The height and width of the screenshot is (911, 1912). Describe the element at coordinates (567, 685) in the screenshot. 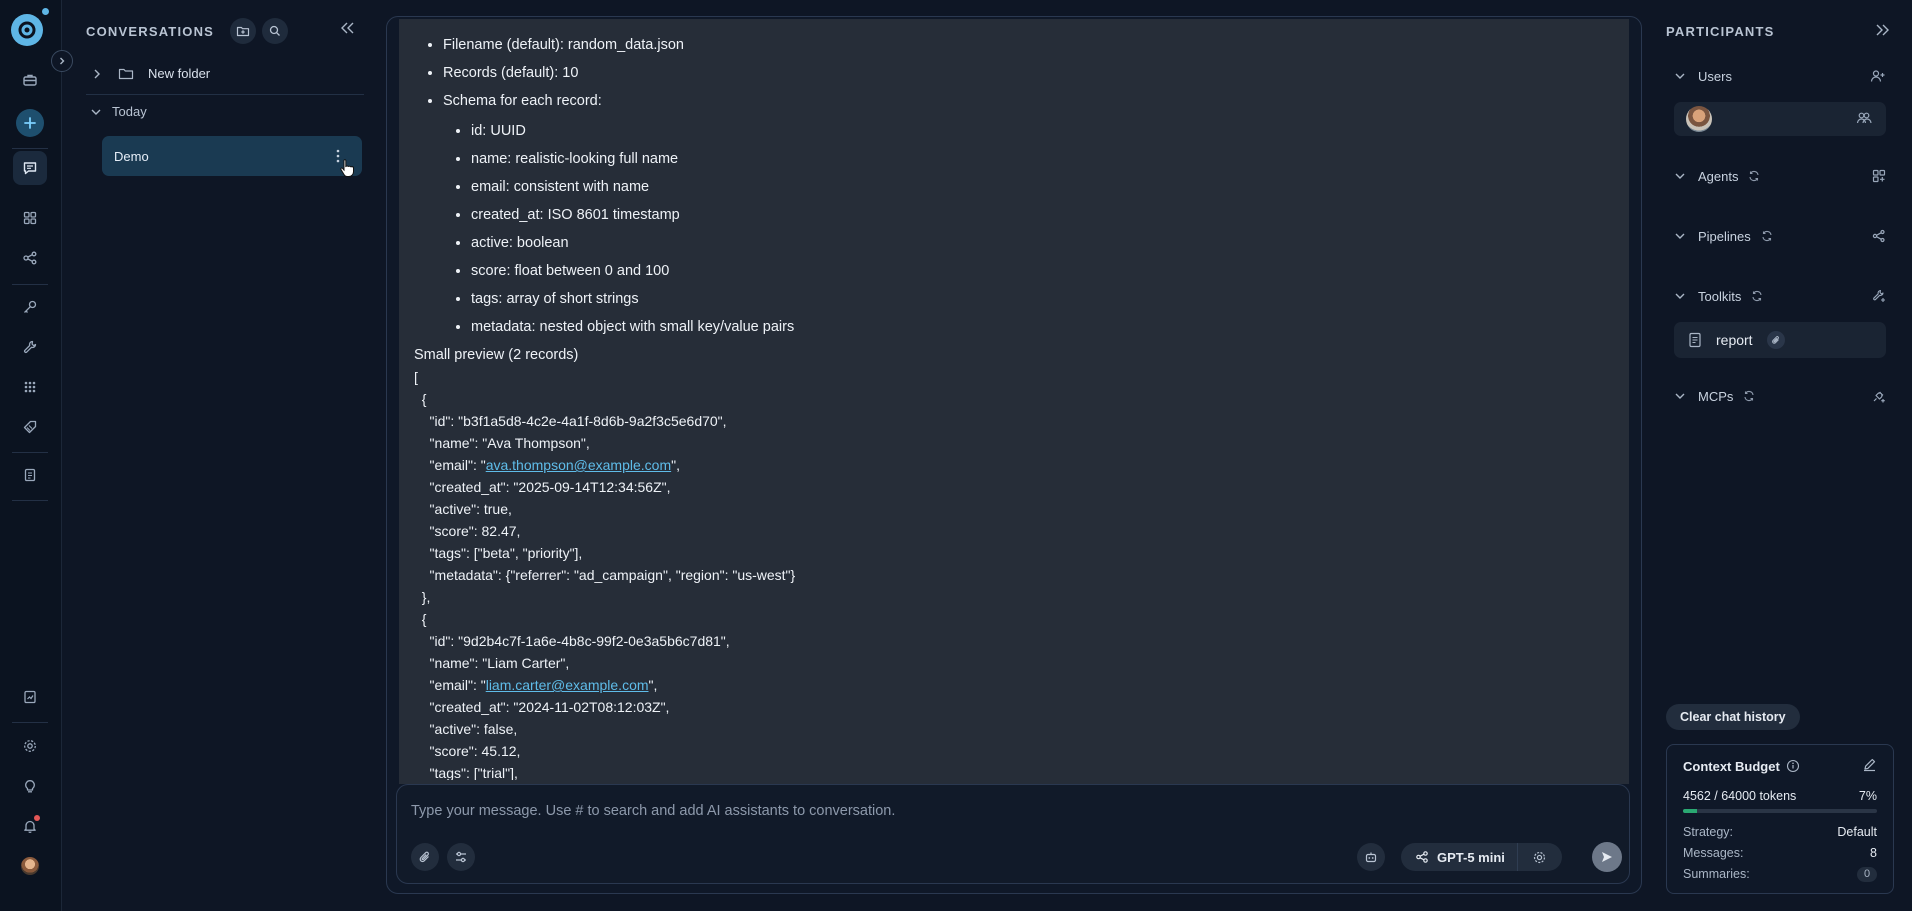

I see `email-link: liam.carter@example.com` at that location.